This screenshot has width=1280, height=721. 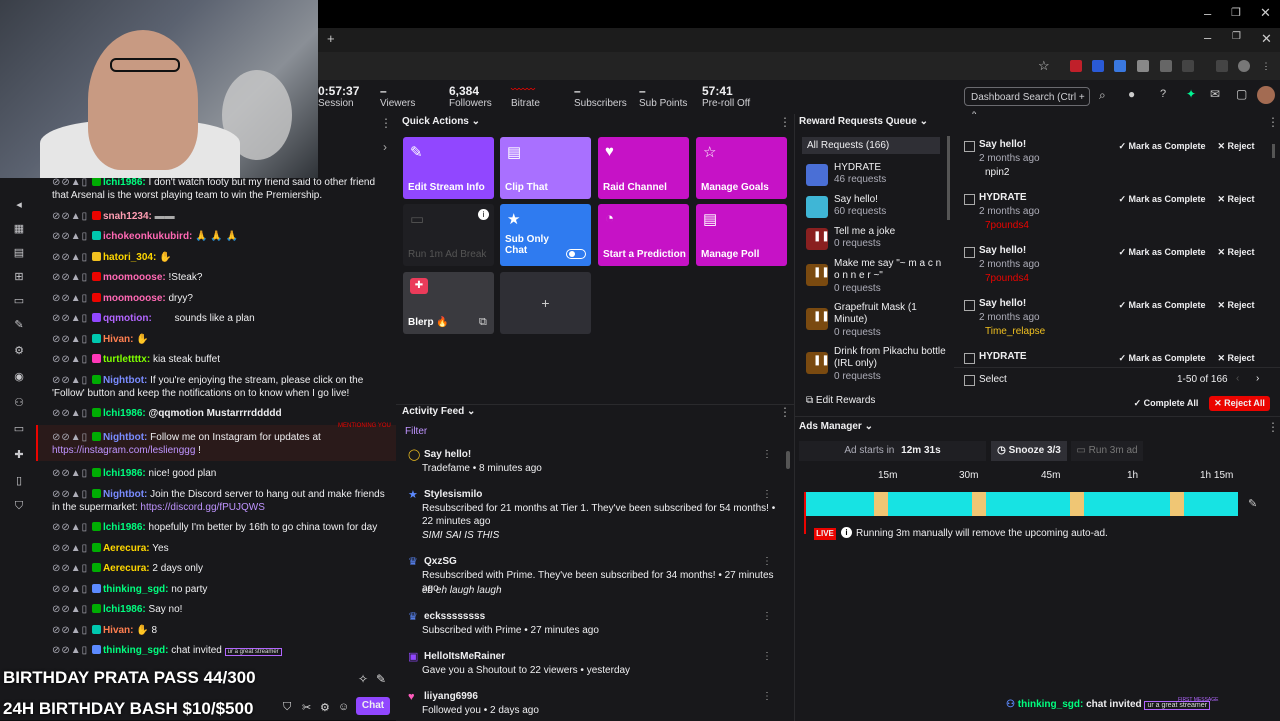 What do you see at coordinates (1044, 66) in the screenshot?
I see `bookmark-star-icon: ☆` at bounding box center [1044, 66].